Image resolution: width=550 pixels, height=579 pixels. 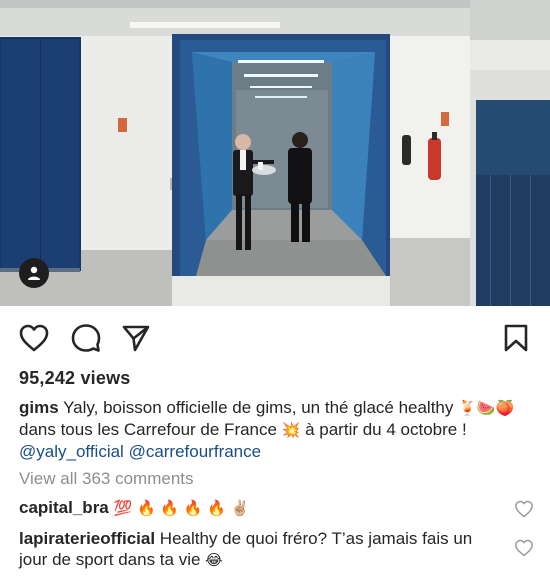 What do you see at coordinates (214, 560) in the screenshot?
I see `comment-emojis: 😂` at bounding box center [214, 560].